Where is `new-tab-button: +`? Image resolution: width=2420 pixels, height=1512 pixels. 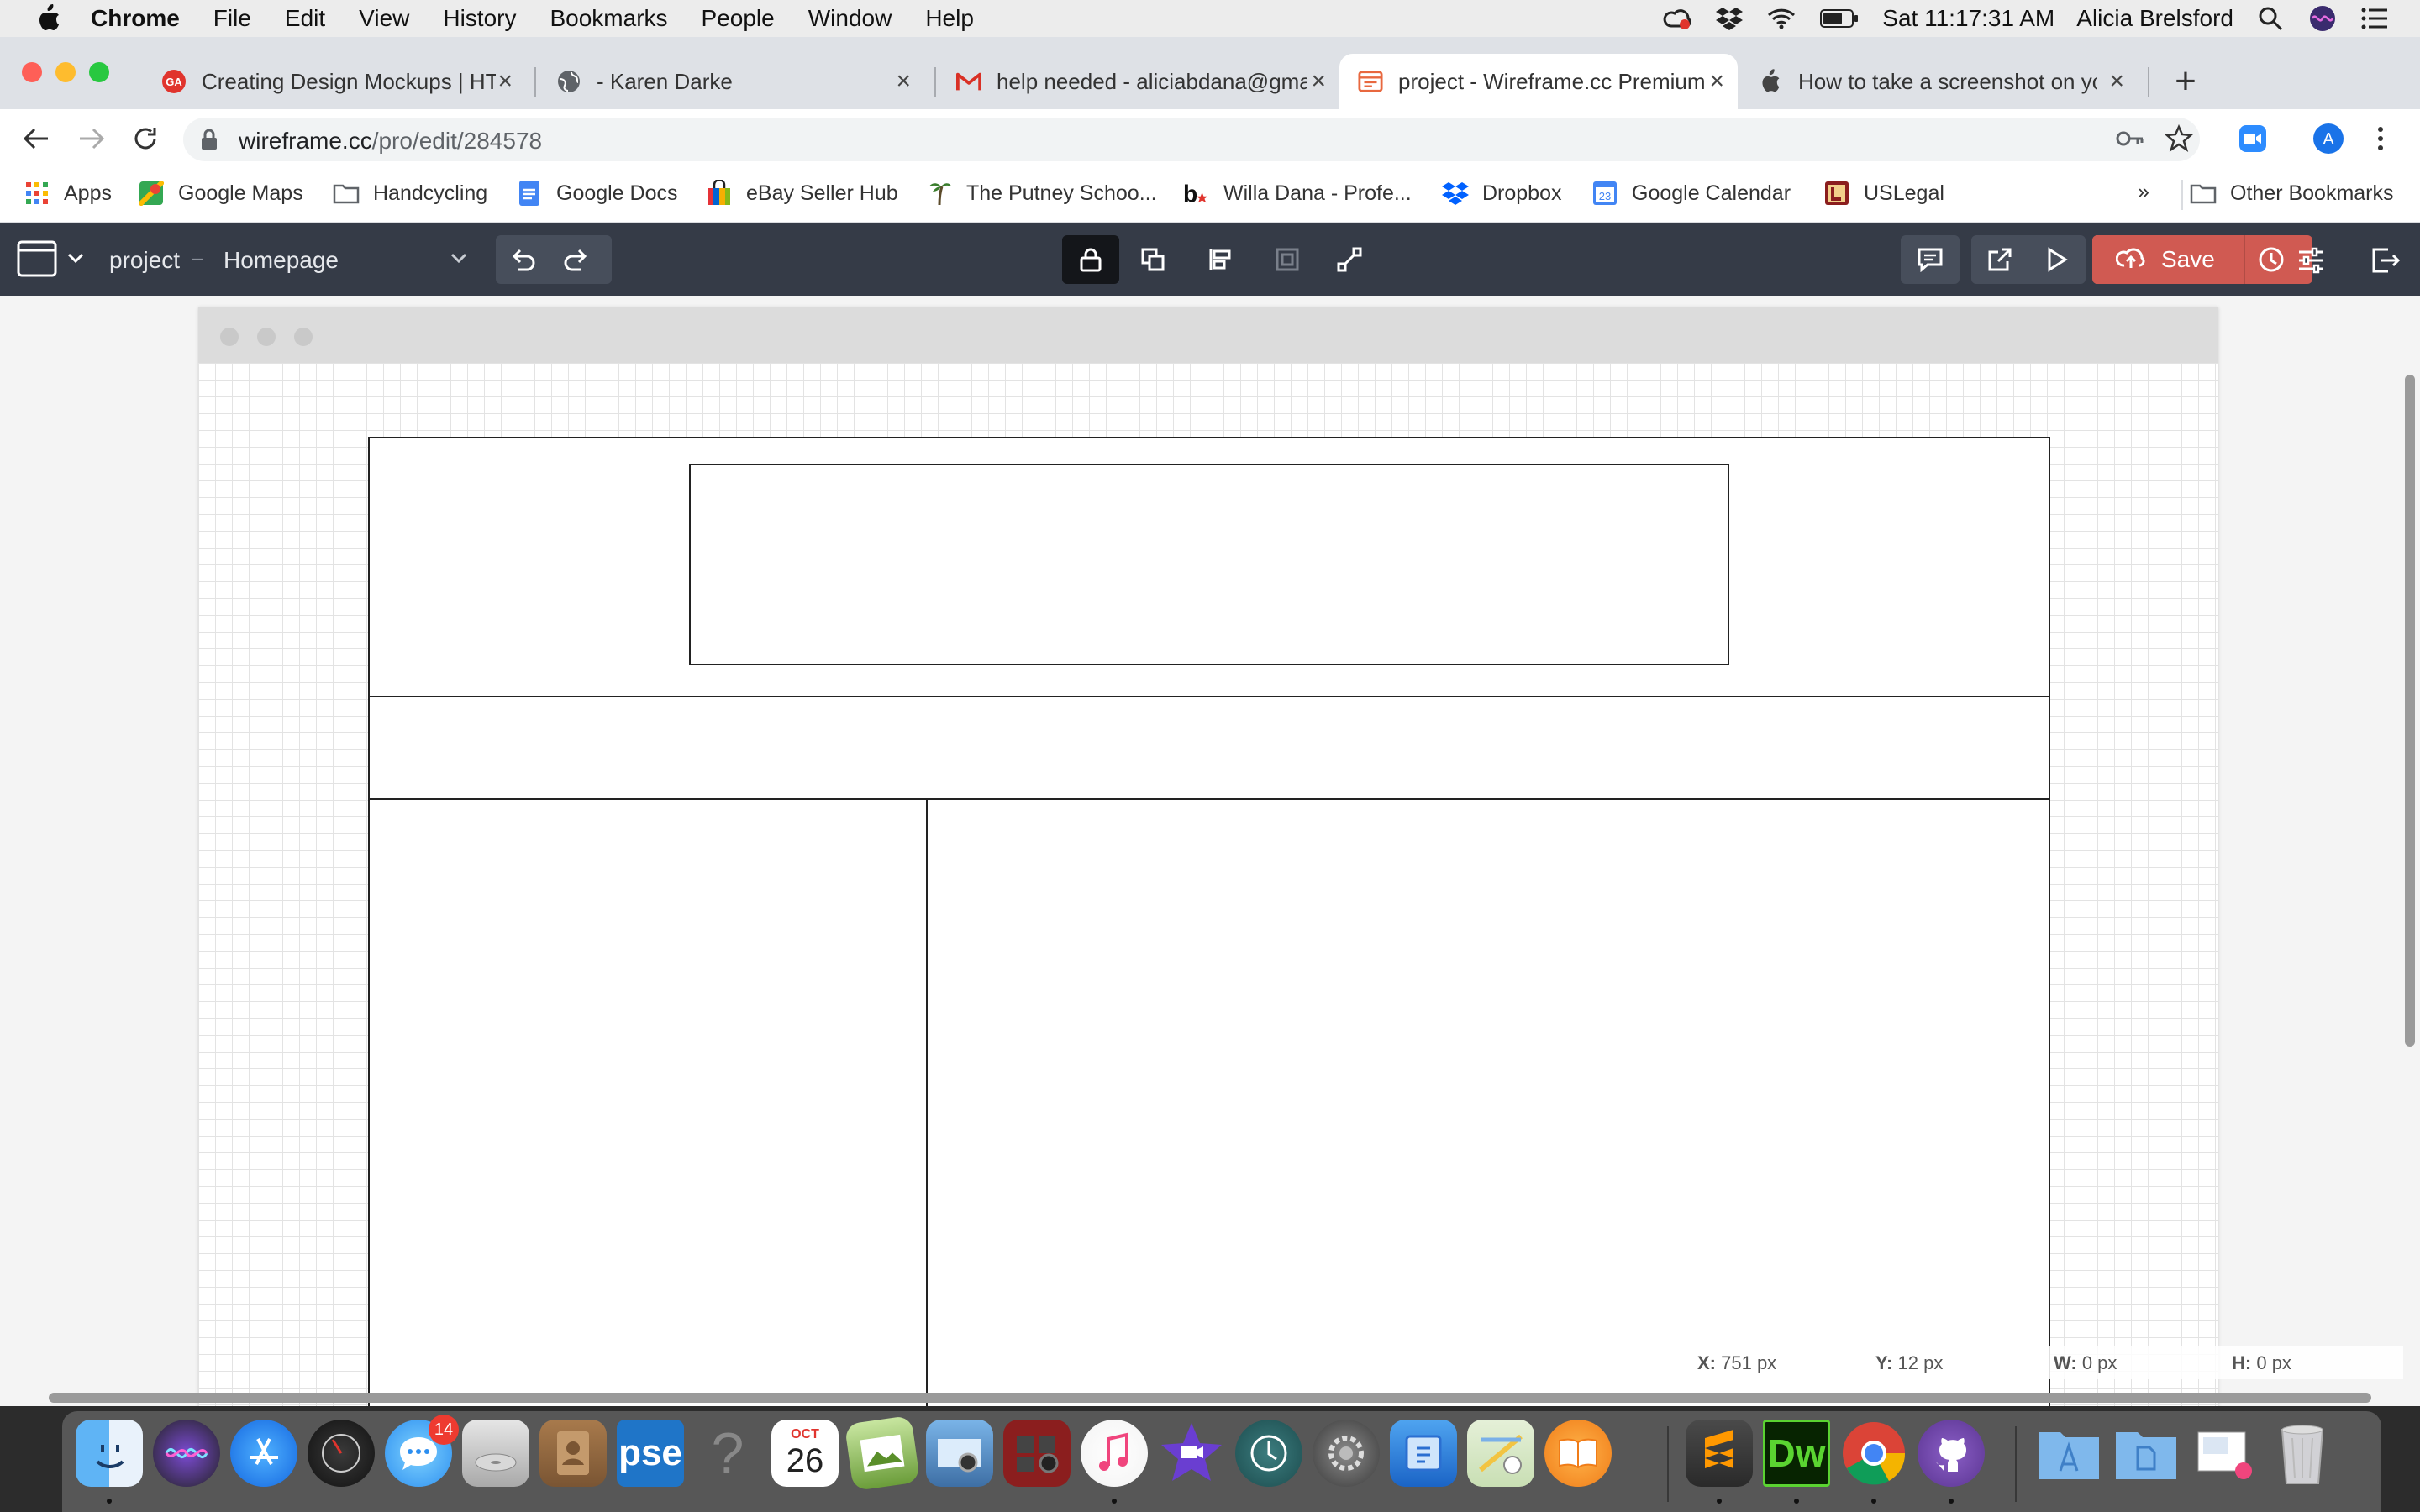 new-tab-button: + is located at coordinates (2186, 81).